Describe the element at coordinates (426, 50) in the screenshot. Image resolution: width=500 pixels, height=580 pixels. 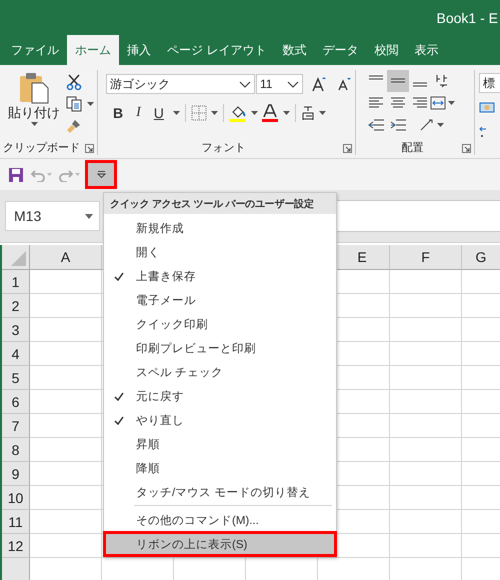
I see `ribbon-tab: 表示` at that location.